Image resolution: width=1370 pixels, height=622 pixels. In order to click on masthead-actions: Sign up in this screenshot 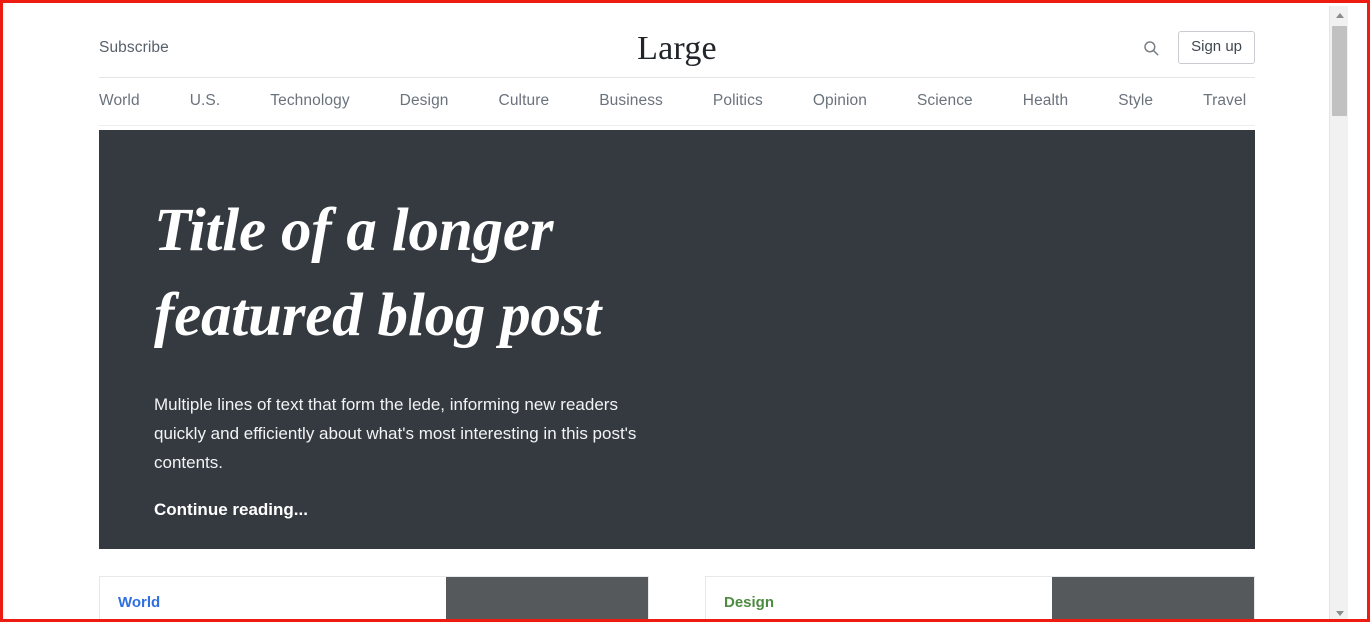, I will do `click(1196, 47)`.